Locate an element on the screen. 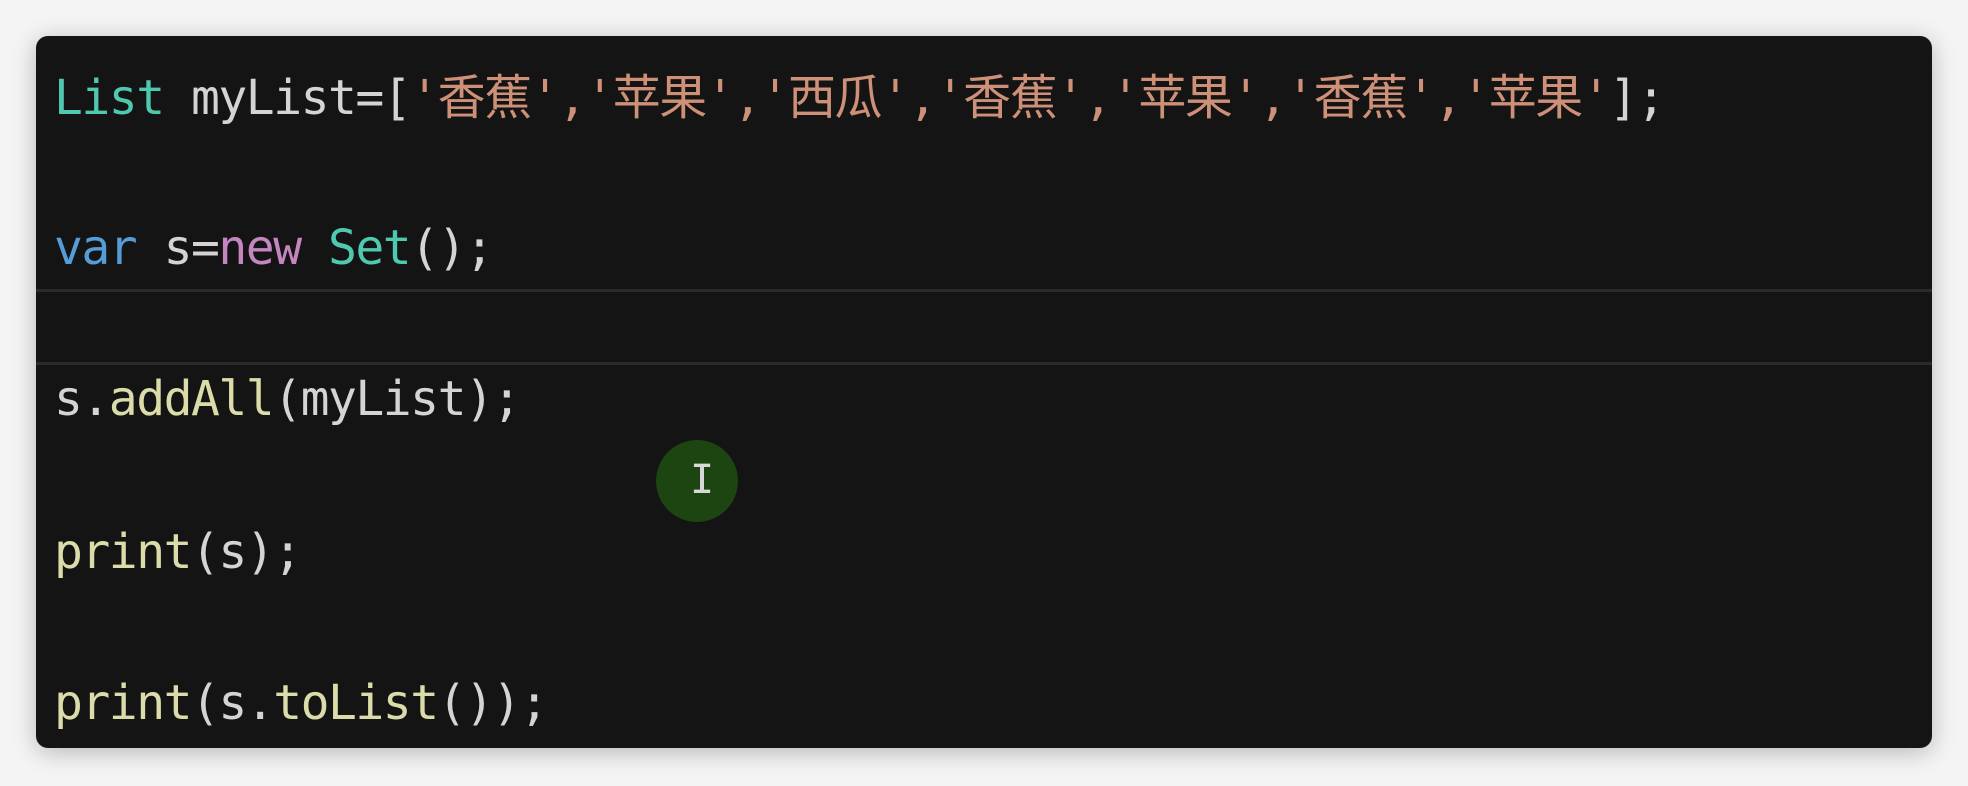 The height and width of the screenshot is (786, 1968). args-token: (s); is located at coordinates (246, 552).